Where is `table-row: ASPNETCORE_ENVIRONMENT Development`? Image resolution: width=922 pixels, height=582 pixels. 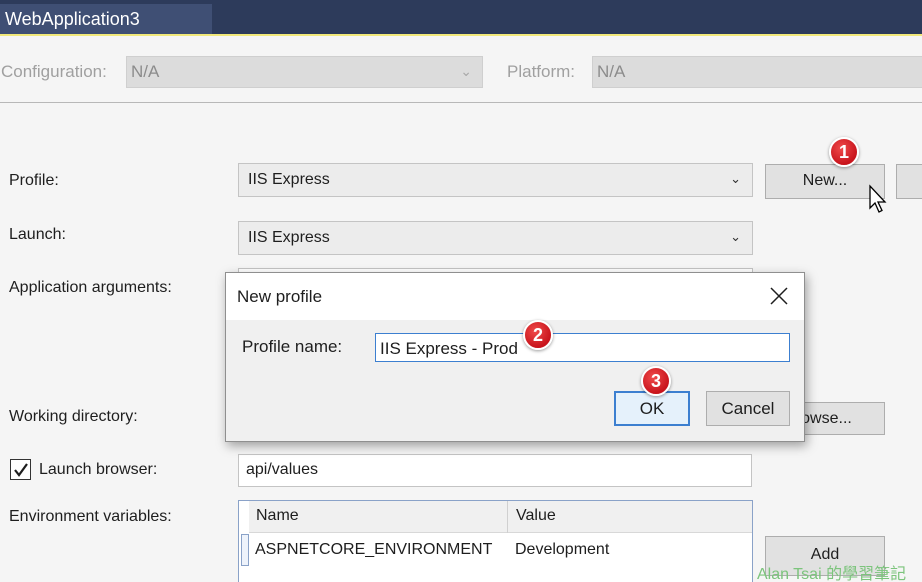
table-row: ASPNETCORE_ENVIRONMENT Development is located at coordinates (500, 551).